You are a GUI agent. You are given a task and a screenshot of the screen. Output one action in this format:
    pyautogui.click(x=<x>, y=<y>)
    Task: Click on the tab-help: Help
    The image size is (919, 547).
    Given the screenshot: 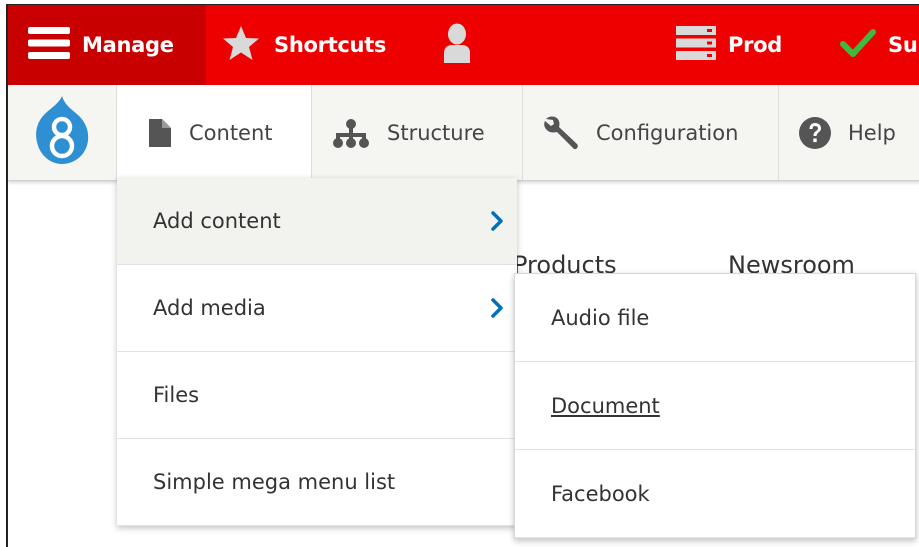 What is the action you would take?
    pyautogui.click(x=849, y=132)
    